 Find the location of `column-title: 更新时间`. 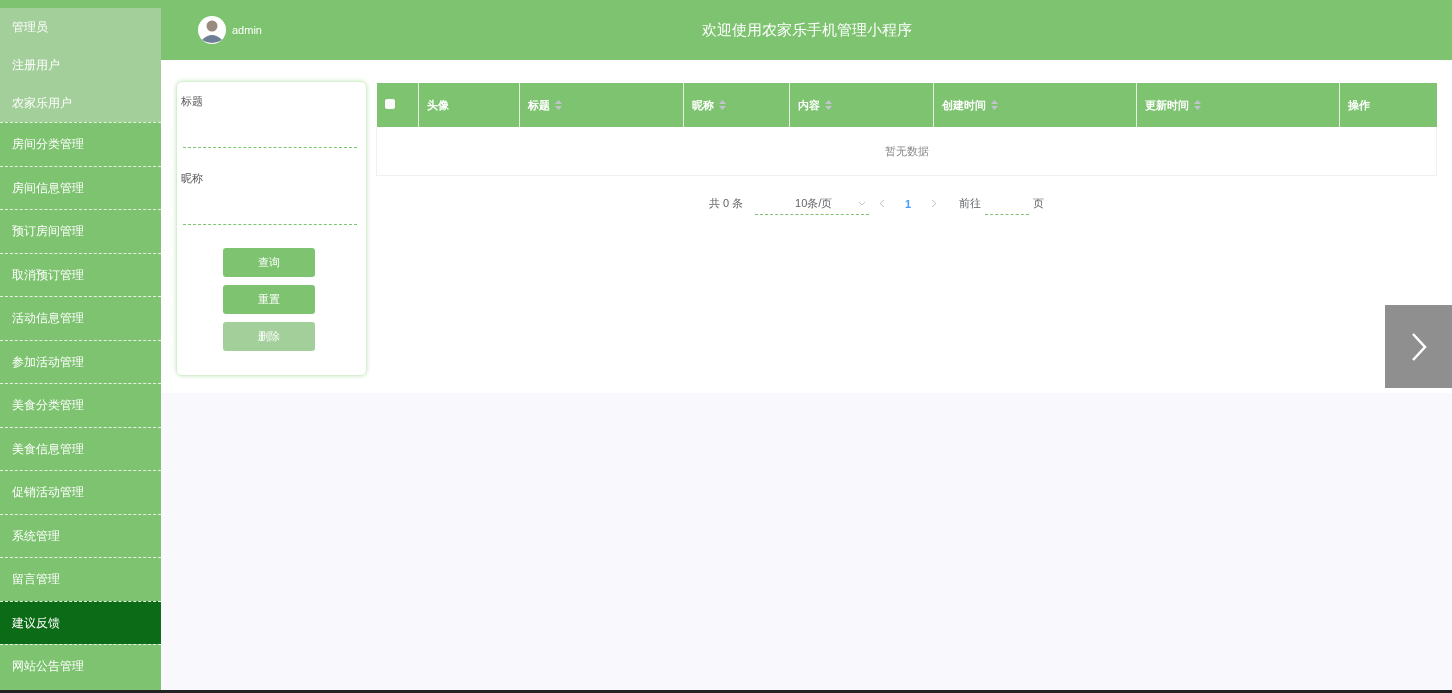

column-title: 更新时间 is located at coordinates (1166, 105).